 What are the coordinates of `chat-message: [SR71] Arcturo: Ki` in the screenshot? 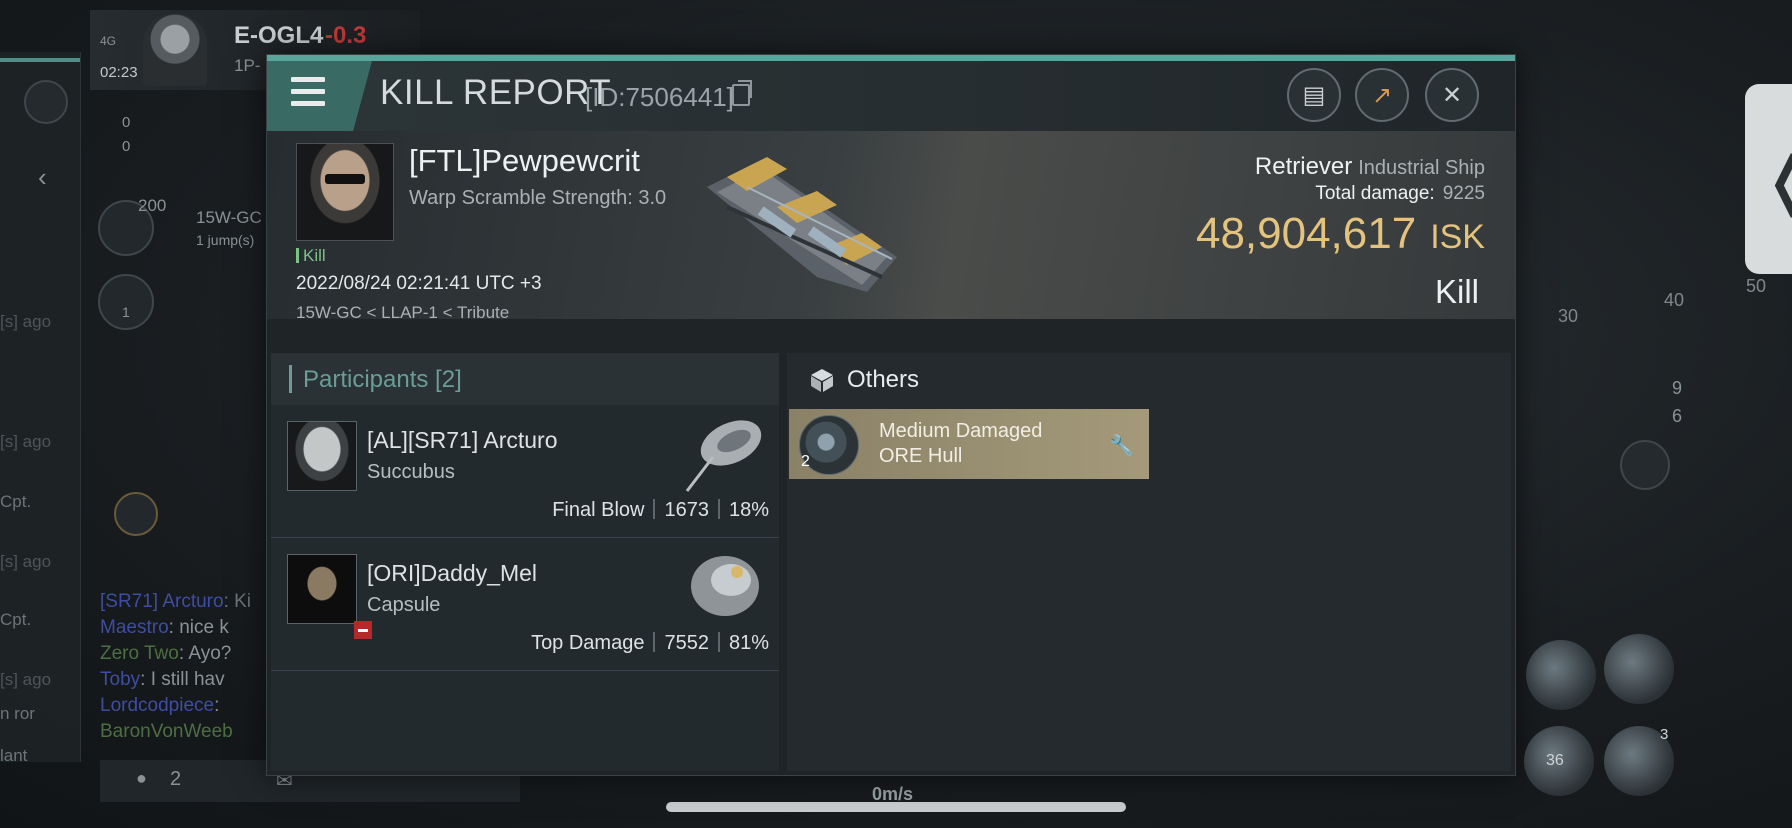 It's located at (176, 601).